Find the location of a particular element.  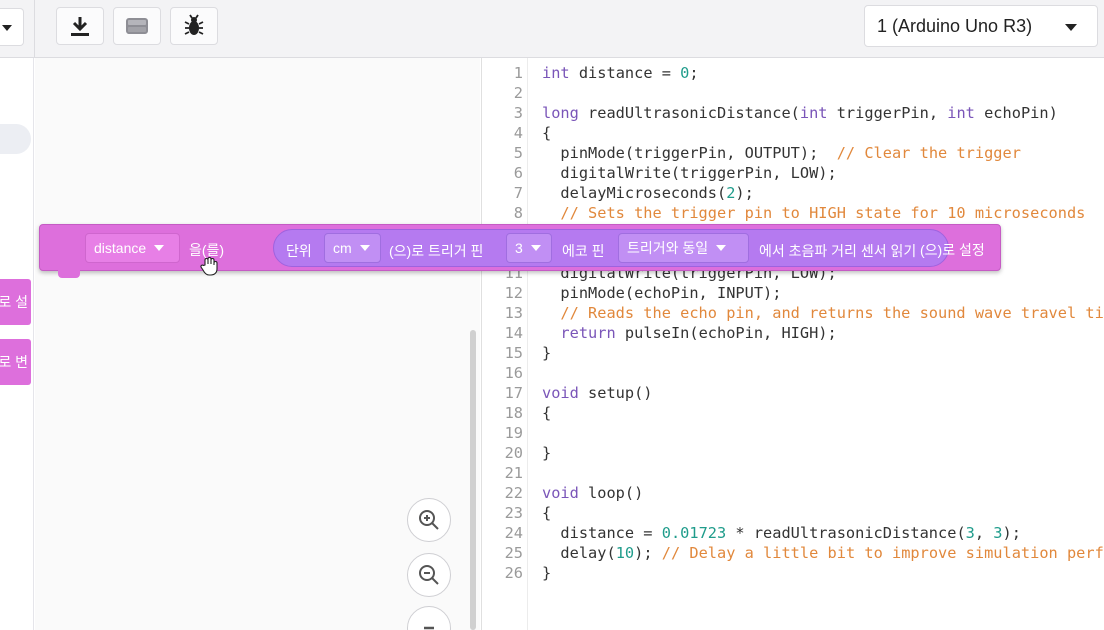

code-token: pinMode(echoPin, INPUT); is located at coordinates (662, 293).